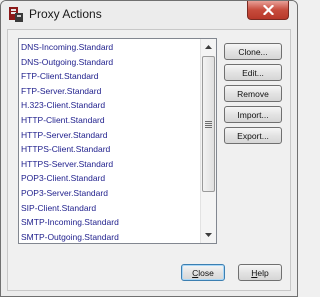  I want to click on firebox-icon, so click(16, 14).